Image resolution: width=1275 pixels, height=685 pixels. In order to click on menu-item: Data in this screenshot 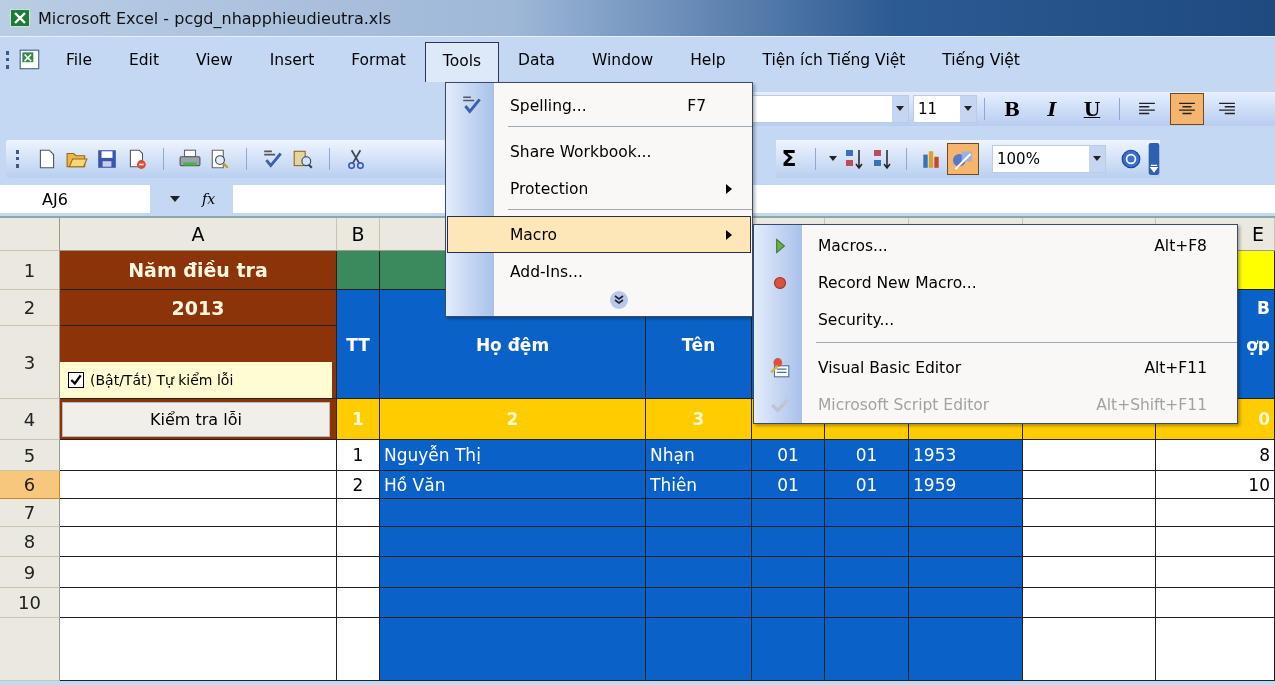, I will do `click(537, 59)`.